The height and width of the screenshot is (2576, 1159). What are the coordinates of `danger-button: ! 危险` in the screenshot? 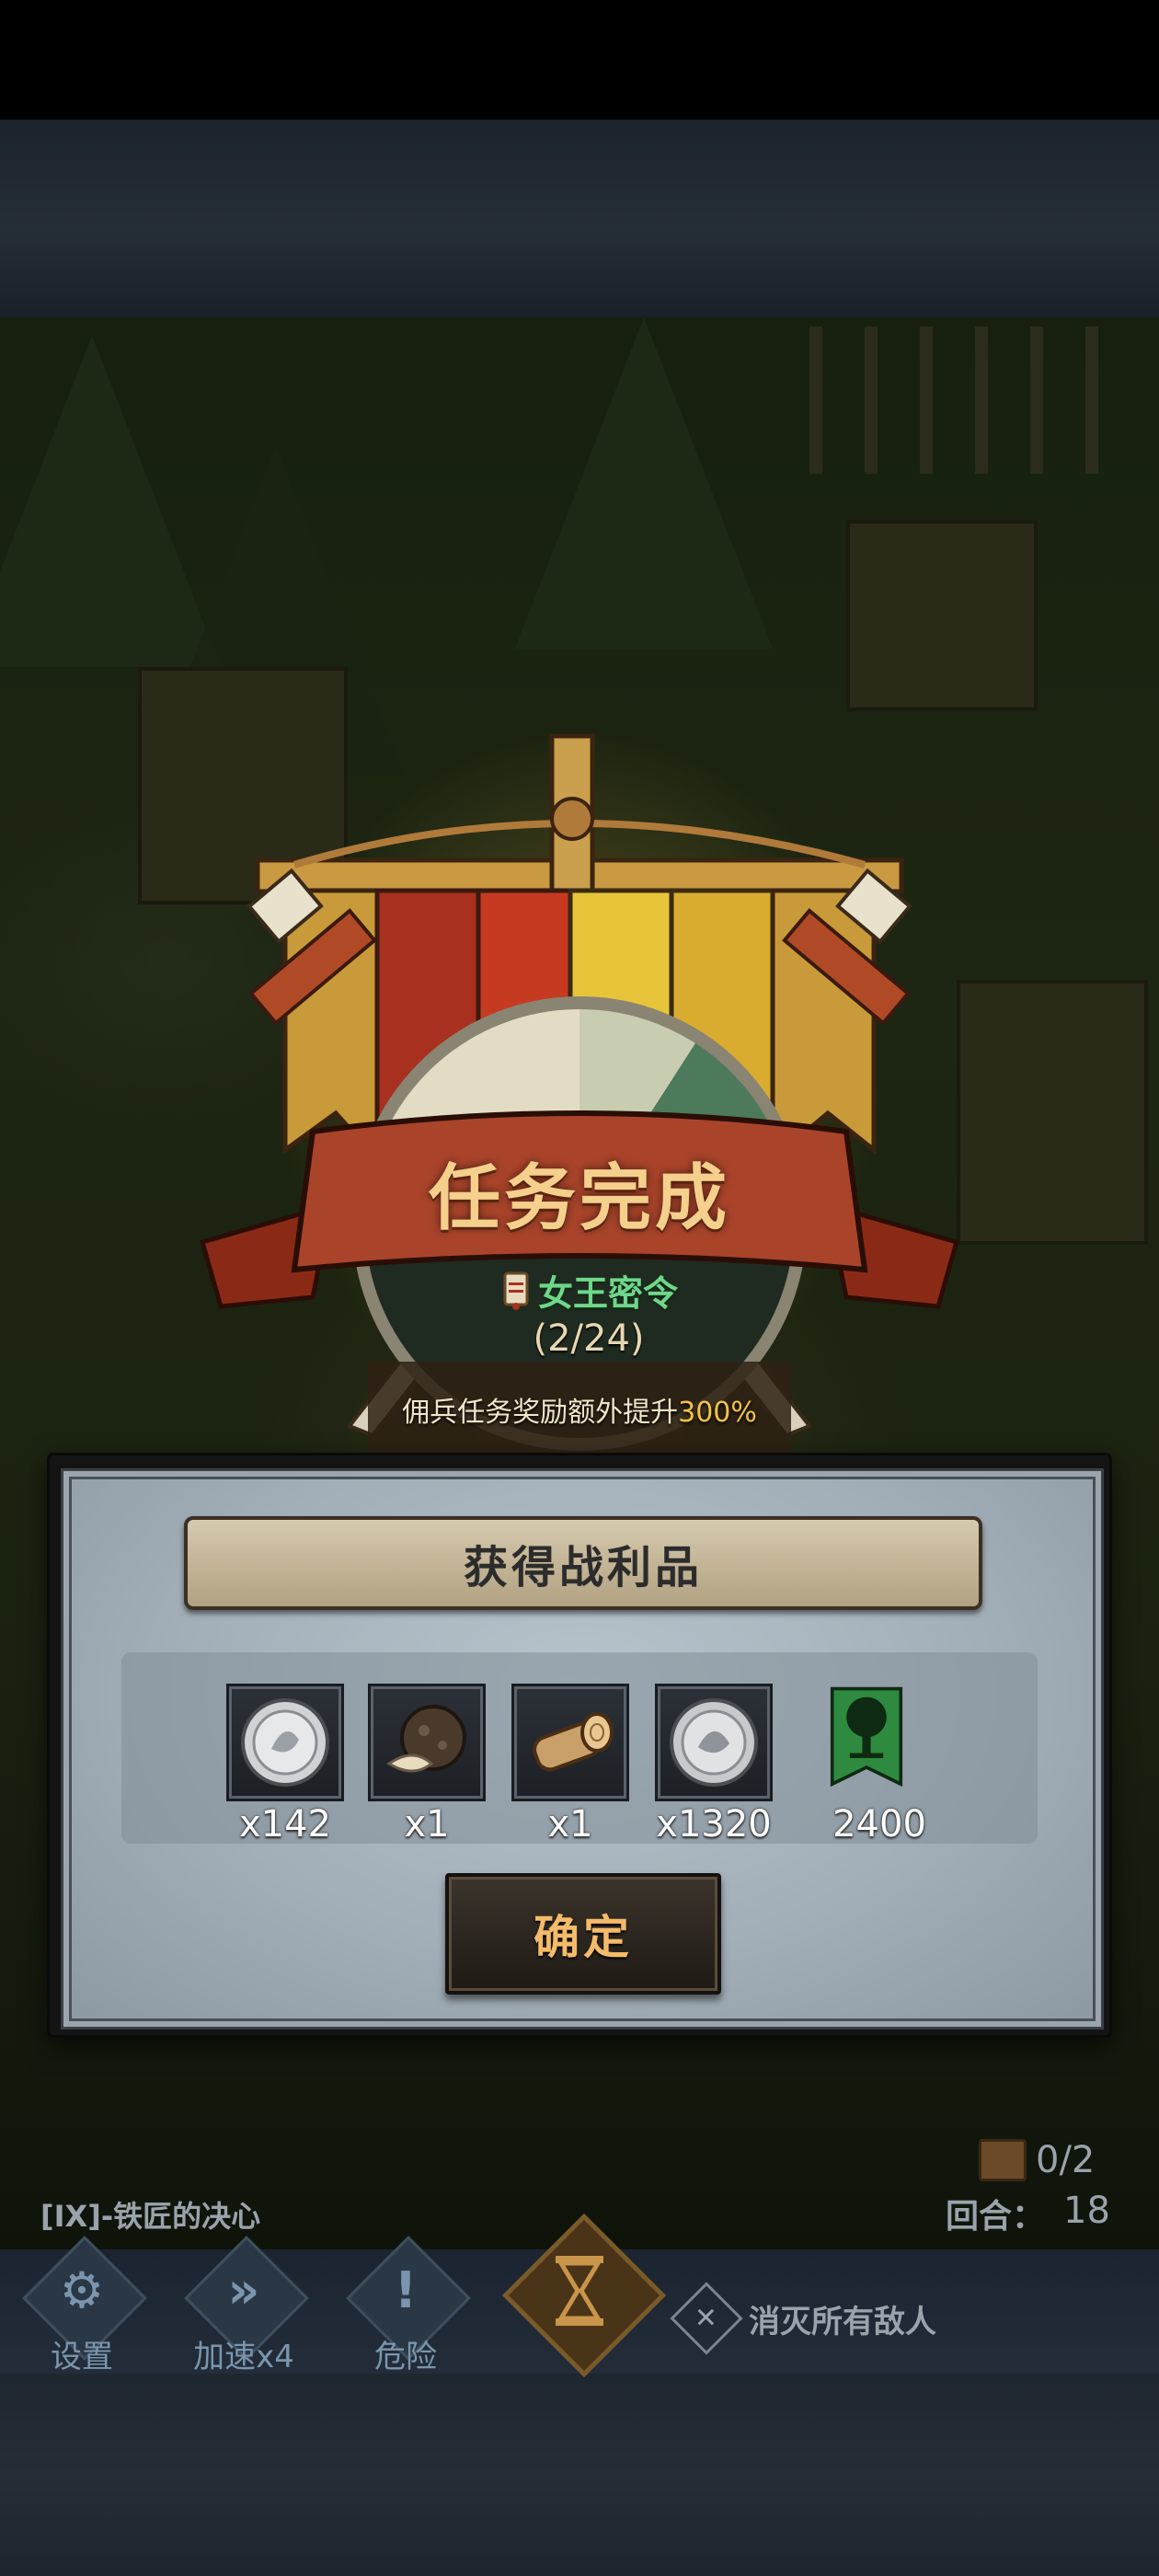 It's located at (406, 2305).